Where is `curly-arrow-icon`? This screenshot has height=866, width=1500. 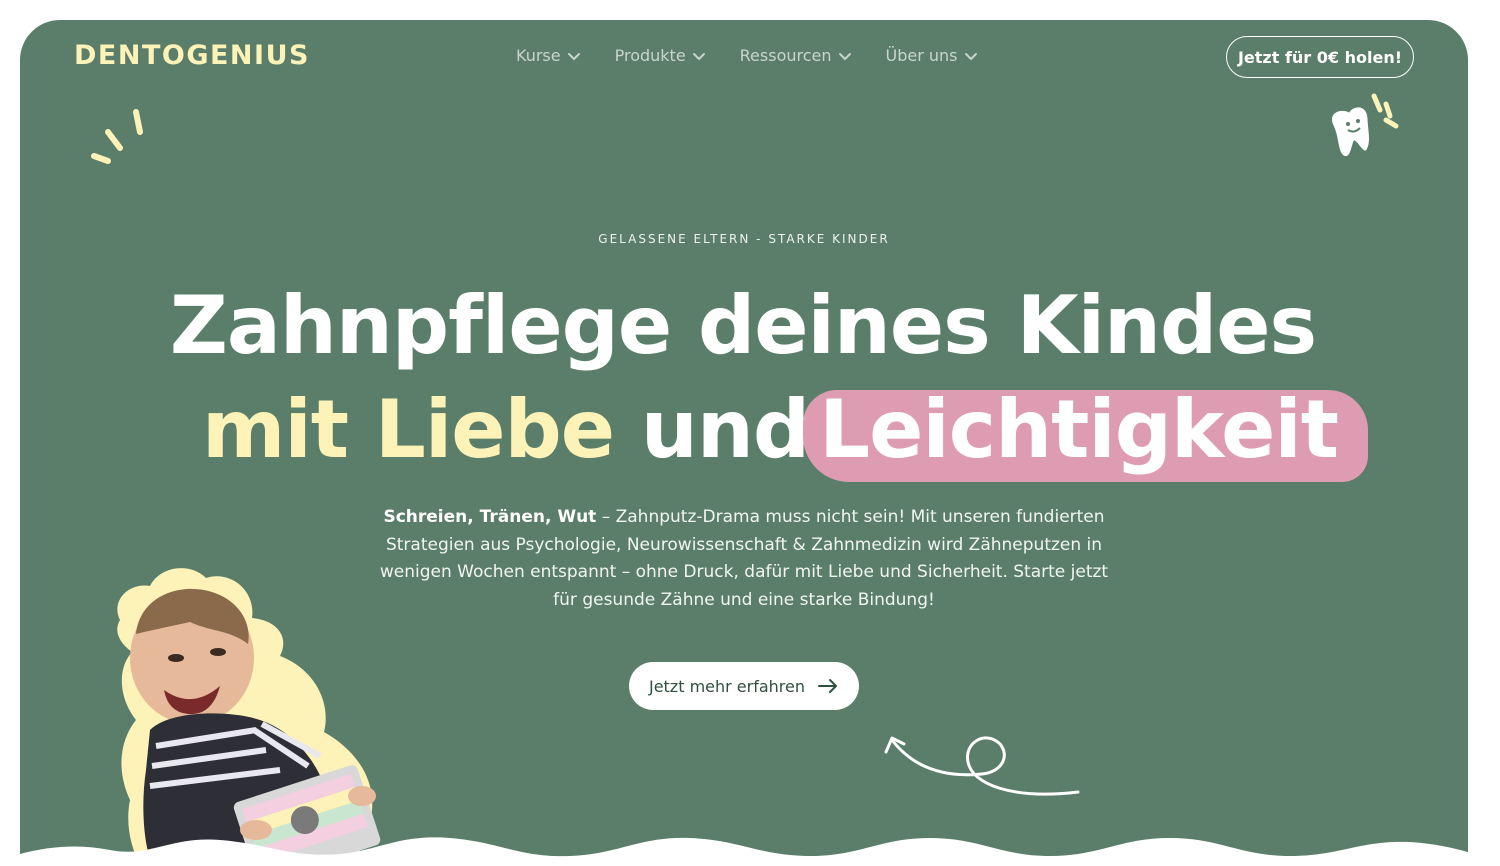 curly-arrow-icon is located at coordinates (982, 766).